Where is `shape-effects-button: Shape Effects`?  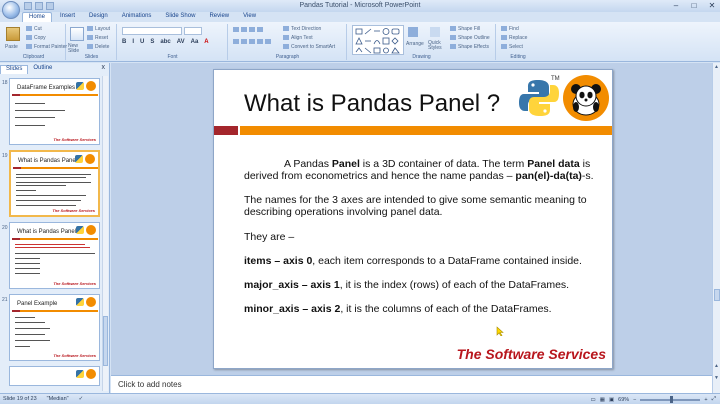 shape-effects-button: Shape Effects is located at coordinates (469, 47).